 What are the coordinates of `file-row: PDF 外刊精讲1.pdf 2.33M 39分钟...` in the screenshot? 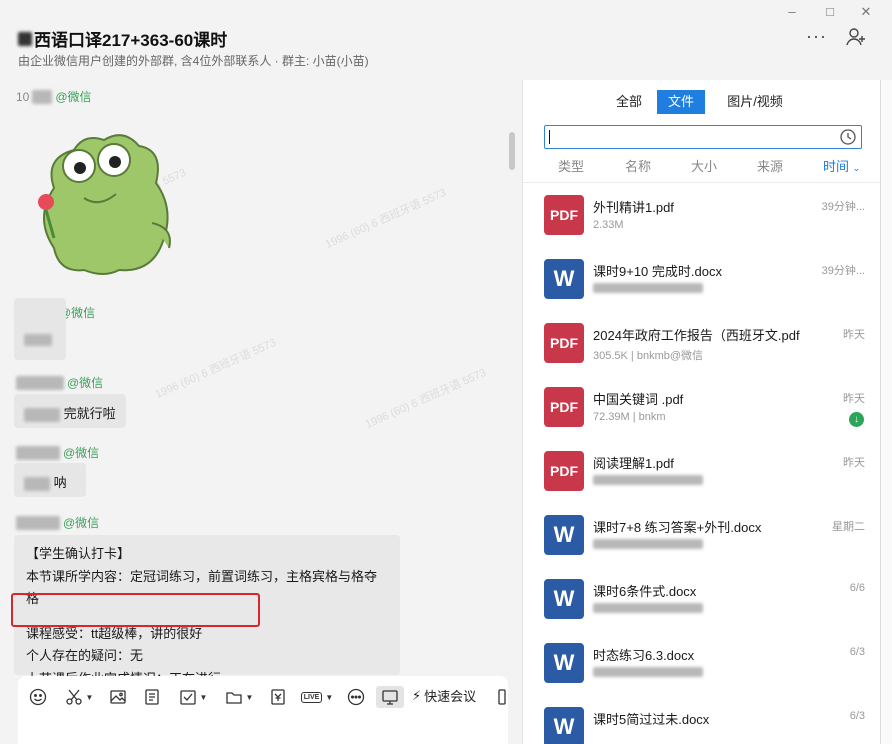 It's located at (702, 215).